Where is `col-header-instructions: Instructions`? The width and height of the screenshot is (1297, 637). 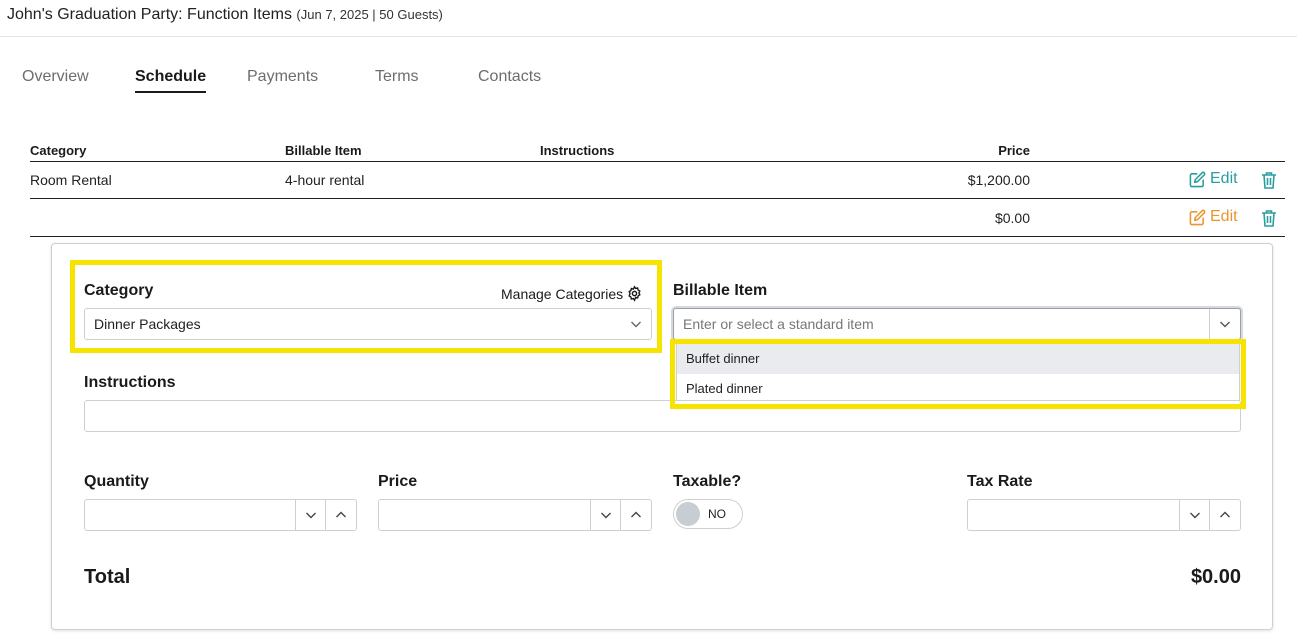
col-header-instructions: Instructions is located at coordinates (577, 150).